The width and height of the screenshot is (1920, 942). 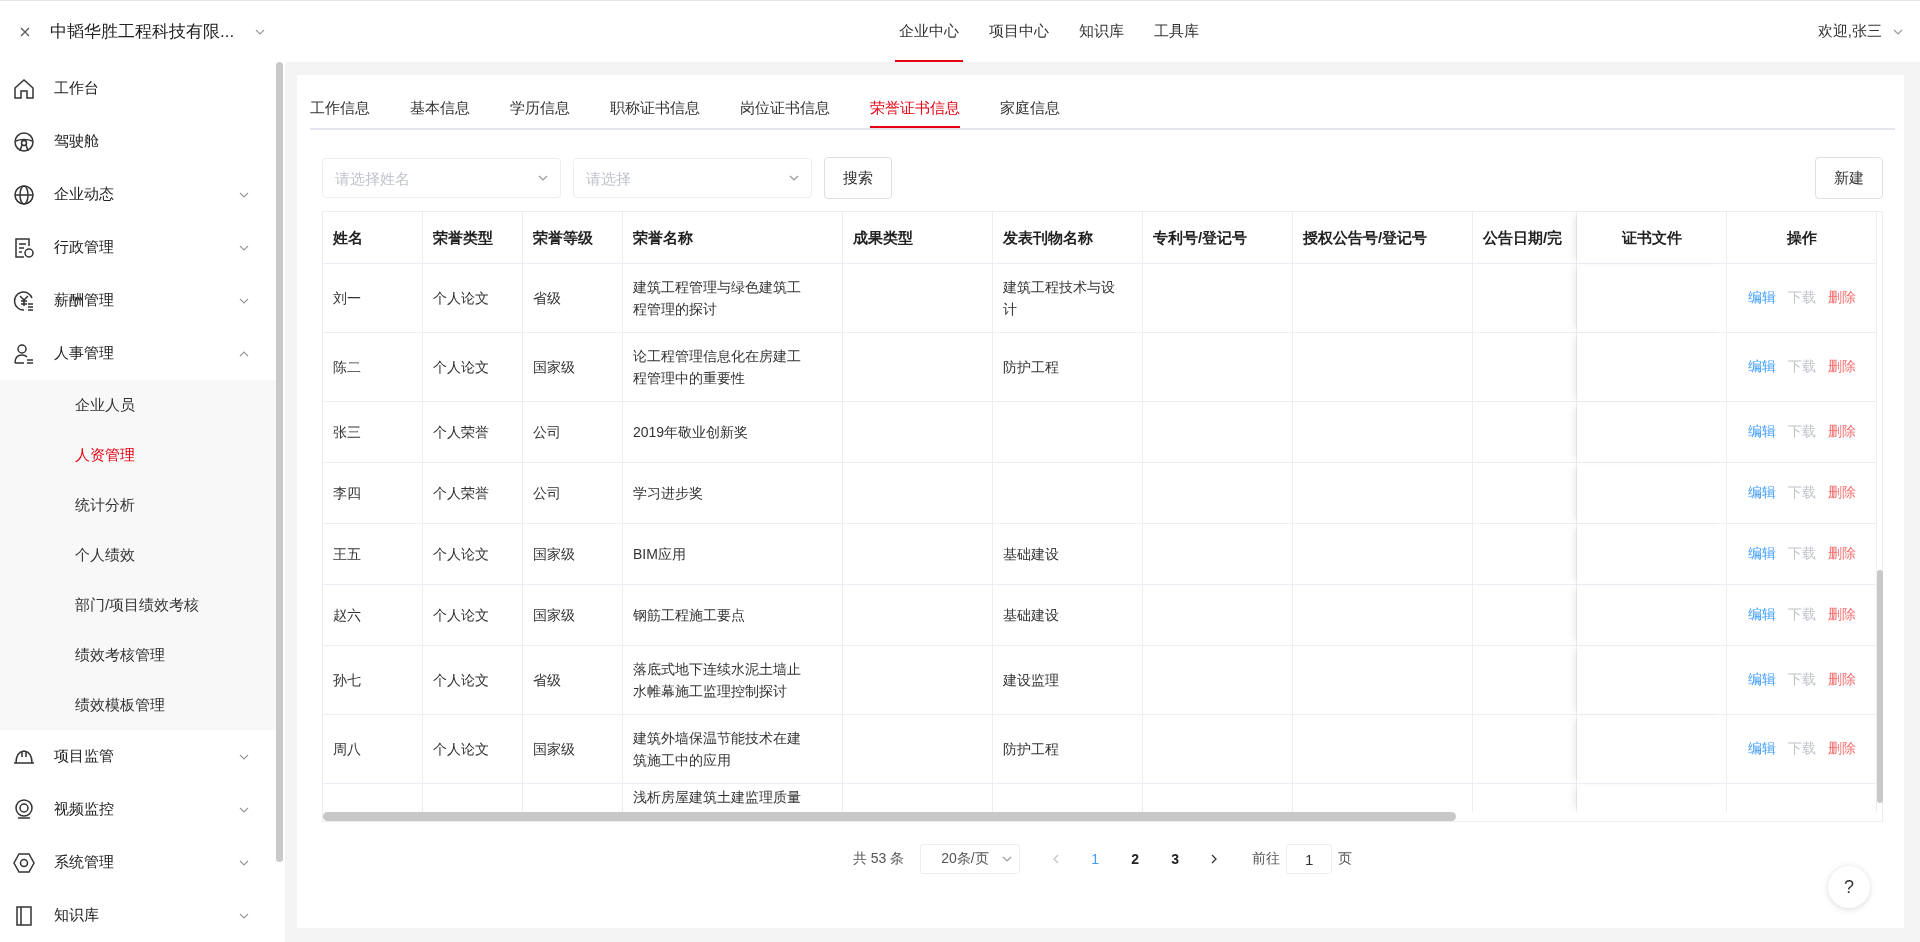 What do you see at coordinates (733, 615) in the screenshot?
I see `table-cell: 钢筋工程施工要点` at bounding box center [733, 615].